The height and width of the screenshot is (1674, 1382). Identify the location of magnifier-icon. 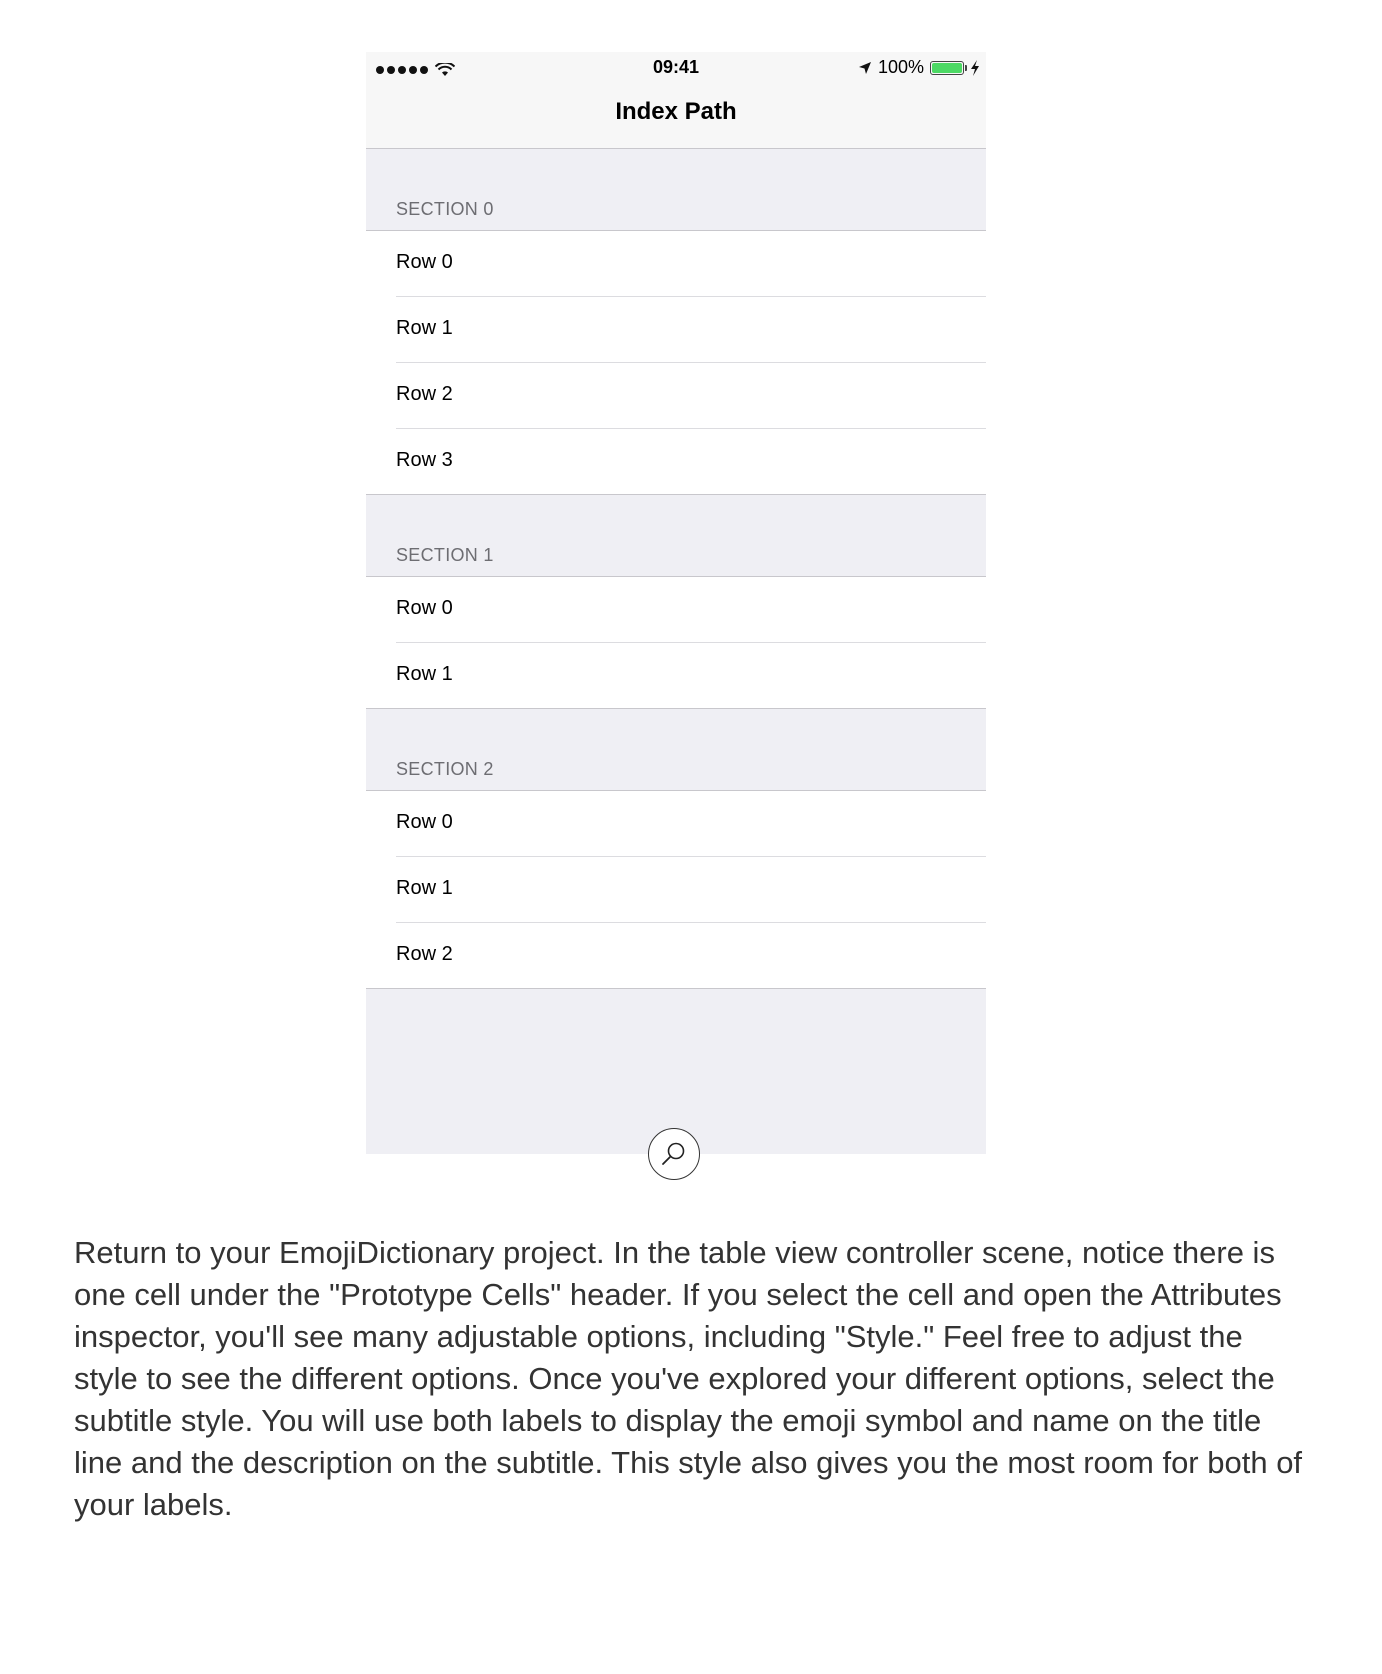
(673, 1153).